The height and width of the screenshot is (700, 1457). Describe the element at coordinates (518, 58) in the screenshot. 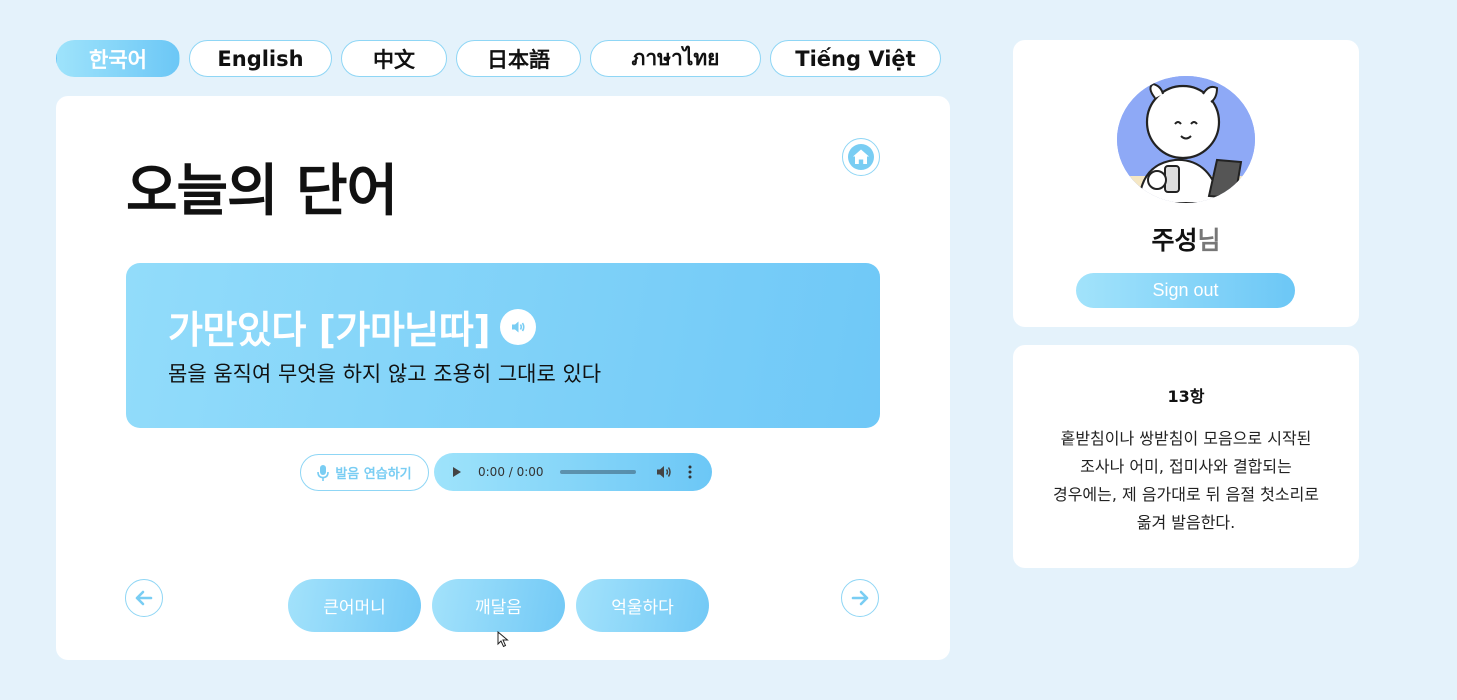

I see `tab-japanese: 日本語` at that location.